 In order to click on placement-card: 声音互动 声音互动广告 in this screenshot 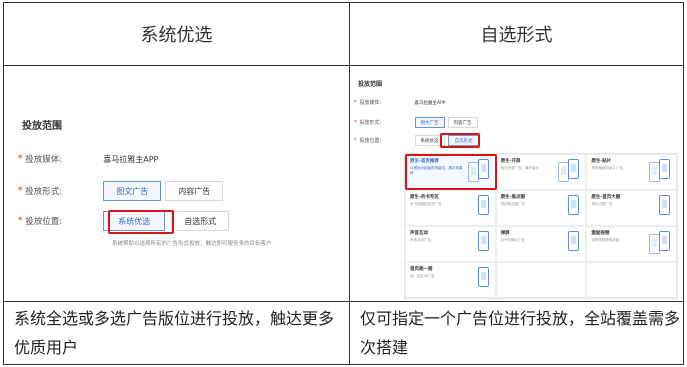, I will do `click(450, 244)`.